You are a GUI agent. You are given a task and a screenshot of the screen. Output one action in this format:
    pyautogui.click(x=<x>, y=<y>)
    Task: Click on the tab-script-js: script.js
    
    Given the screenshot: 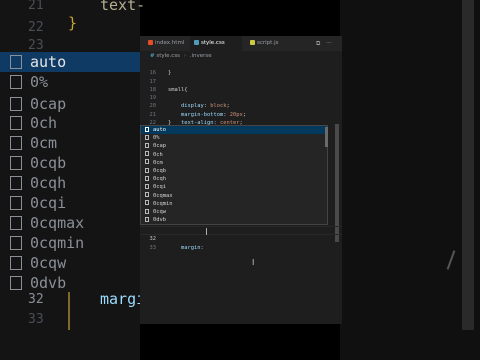 What is the action you would take?
    pyautogui.click(x=266, y=43)
    